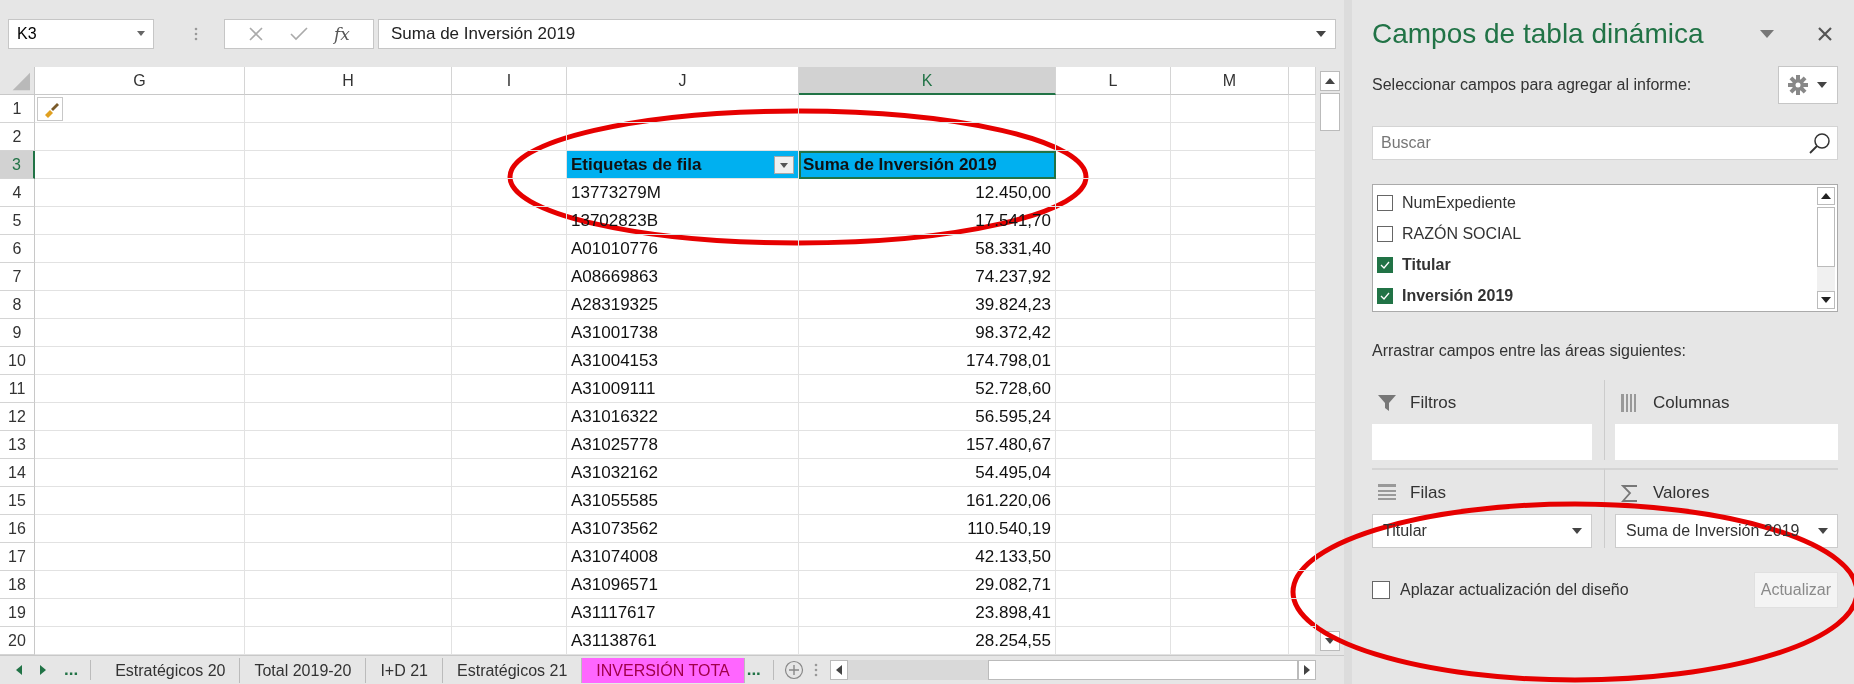 This screenshot has width=1854, height=684. What do you see at coordinates (17, 473) in the screenshot?
I see `row-header: 14` at bounding box center [17, 473].